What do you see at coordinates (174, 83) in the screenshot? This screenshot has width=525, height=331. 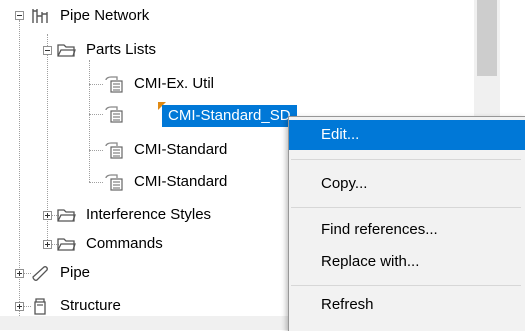 I see `tree-item-label: CMI-Ex. Util` at bounding box center [174, 83].